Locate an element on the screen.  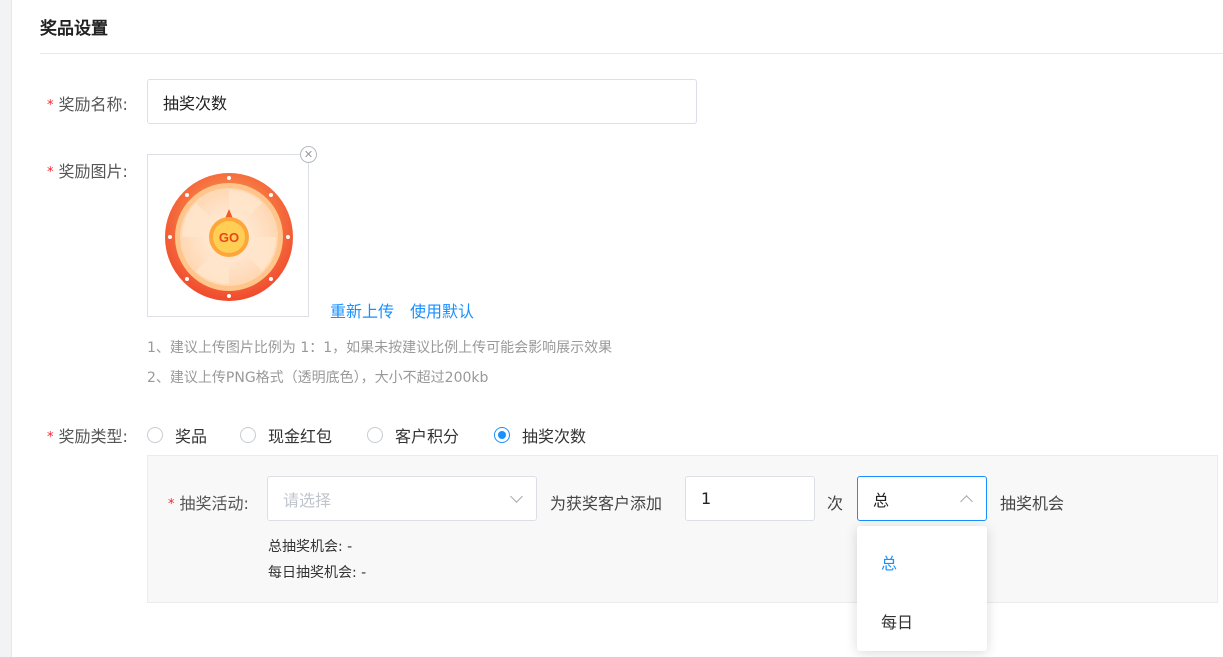
daily-chance-text: 每日抽奖机会: - is located at coordinates (317, 573).